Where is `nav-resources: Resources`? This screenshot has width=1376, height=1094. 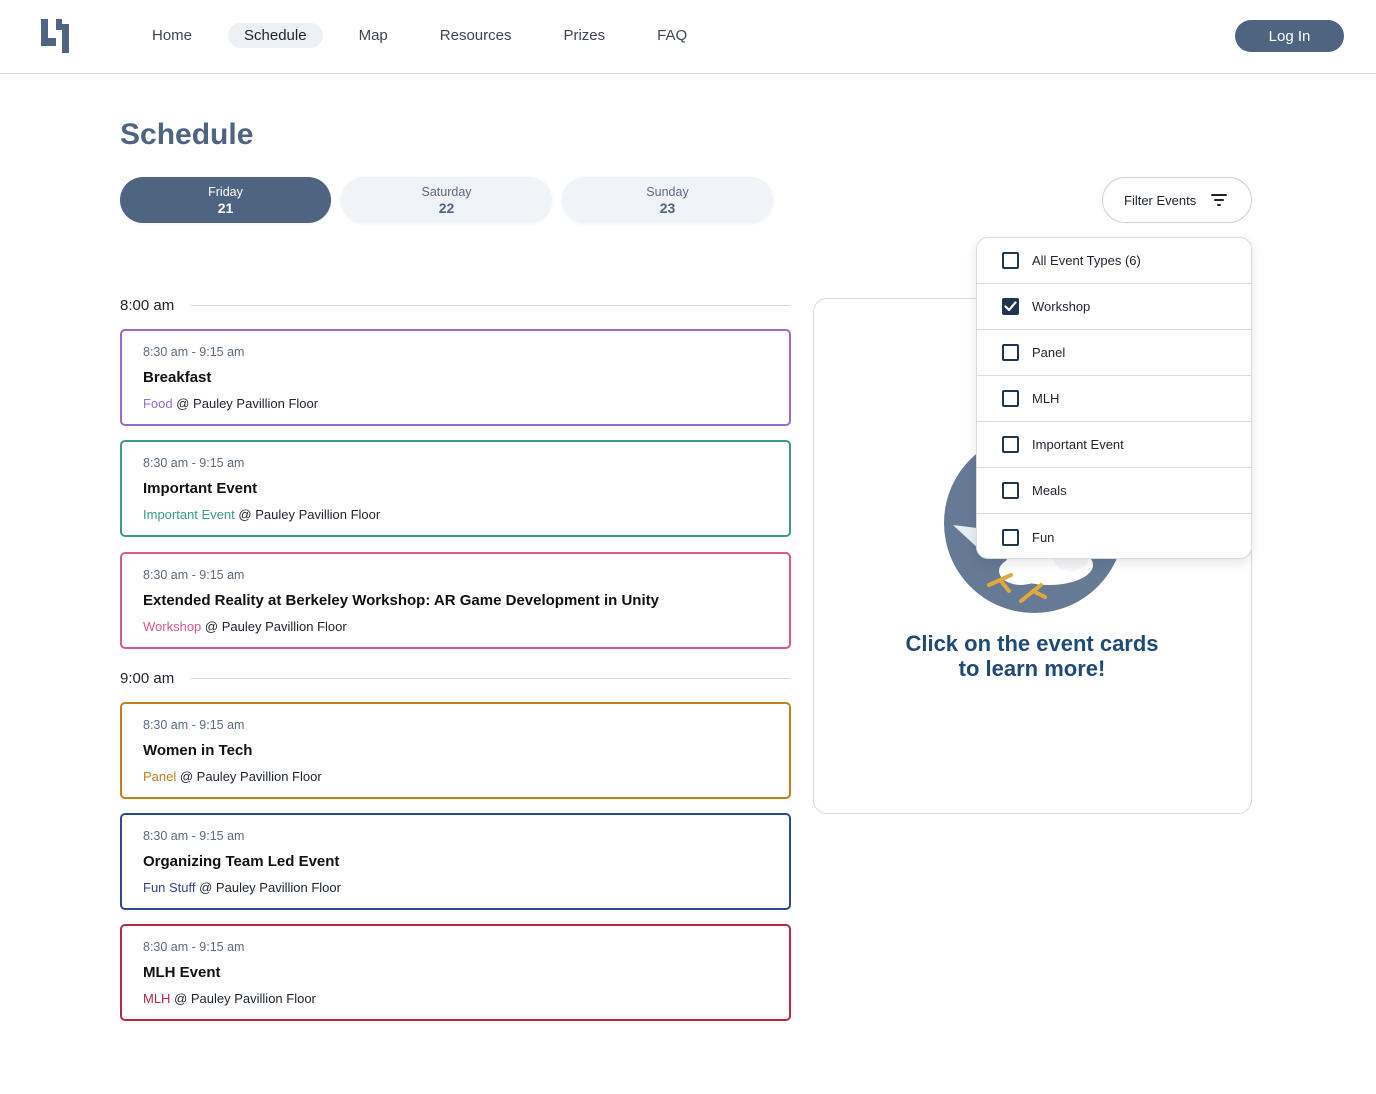 nav-resources: Resources is located at coordinates (476, 35).